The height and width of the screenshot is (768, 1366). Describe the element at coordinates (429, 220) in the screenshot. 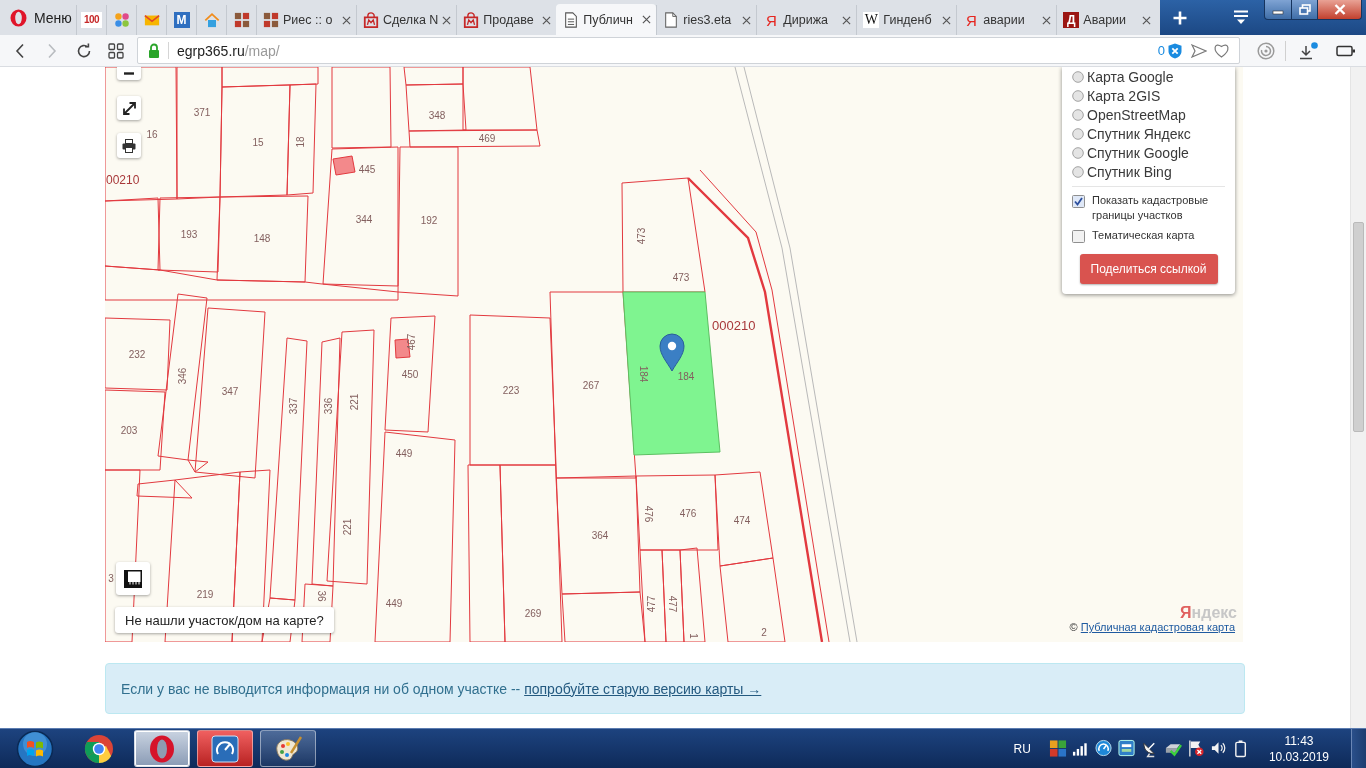

I see `parcel-number: 192` at that location.